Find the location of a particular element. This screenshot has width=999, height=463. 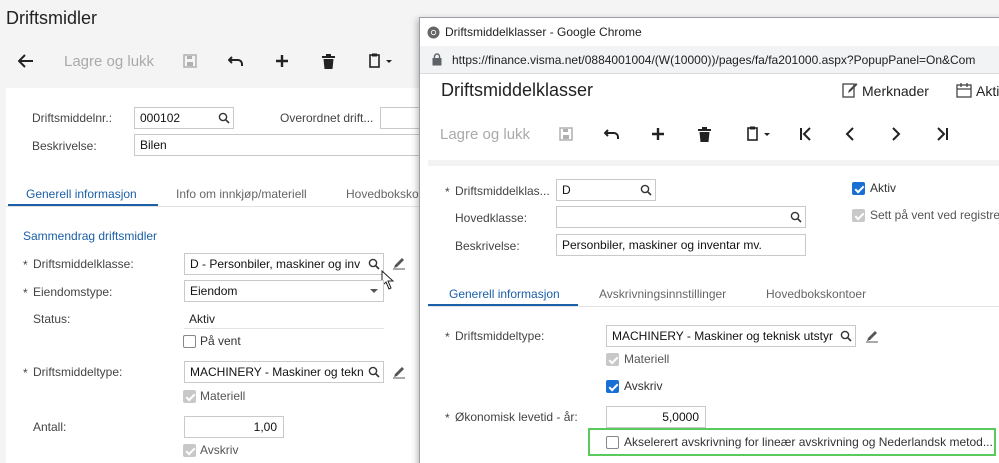

asset-class-field: D - Personbiler, maskiner og inv is located at coordinates (284, 264).